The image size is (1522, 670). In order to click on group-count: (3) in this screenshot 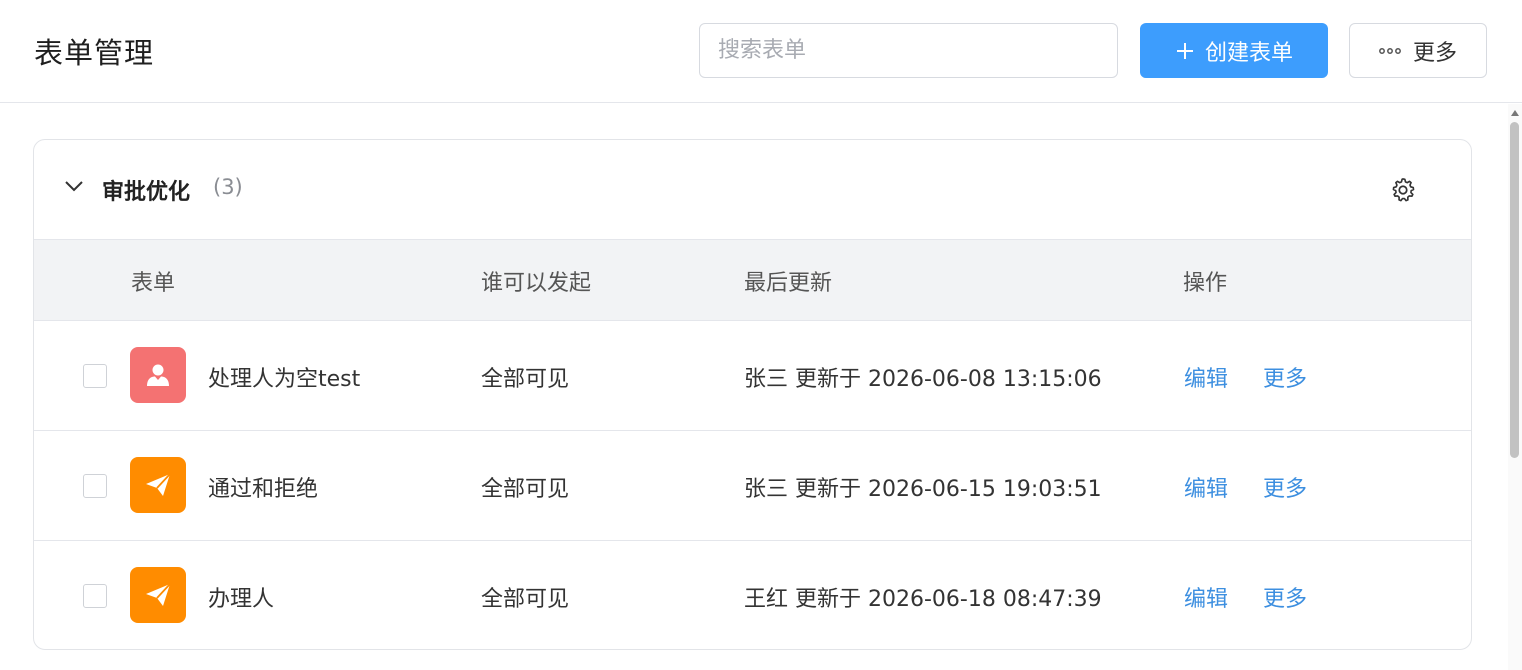, I will do `click(228, 187)`.